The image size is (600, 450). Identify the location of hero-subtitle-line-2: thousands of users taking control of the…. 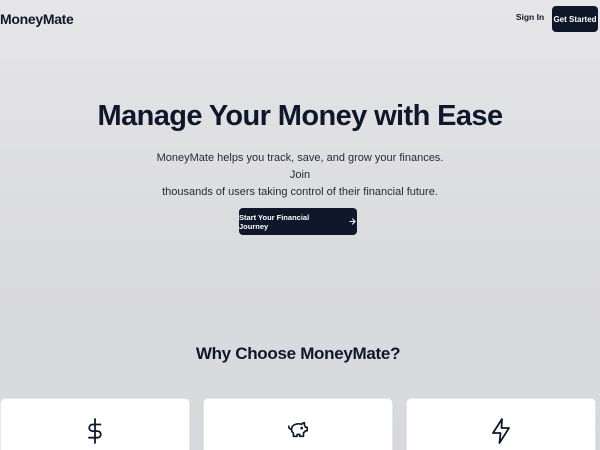
(300, 192).